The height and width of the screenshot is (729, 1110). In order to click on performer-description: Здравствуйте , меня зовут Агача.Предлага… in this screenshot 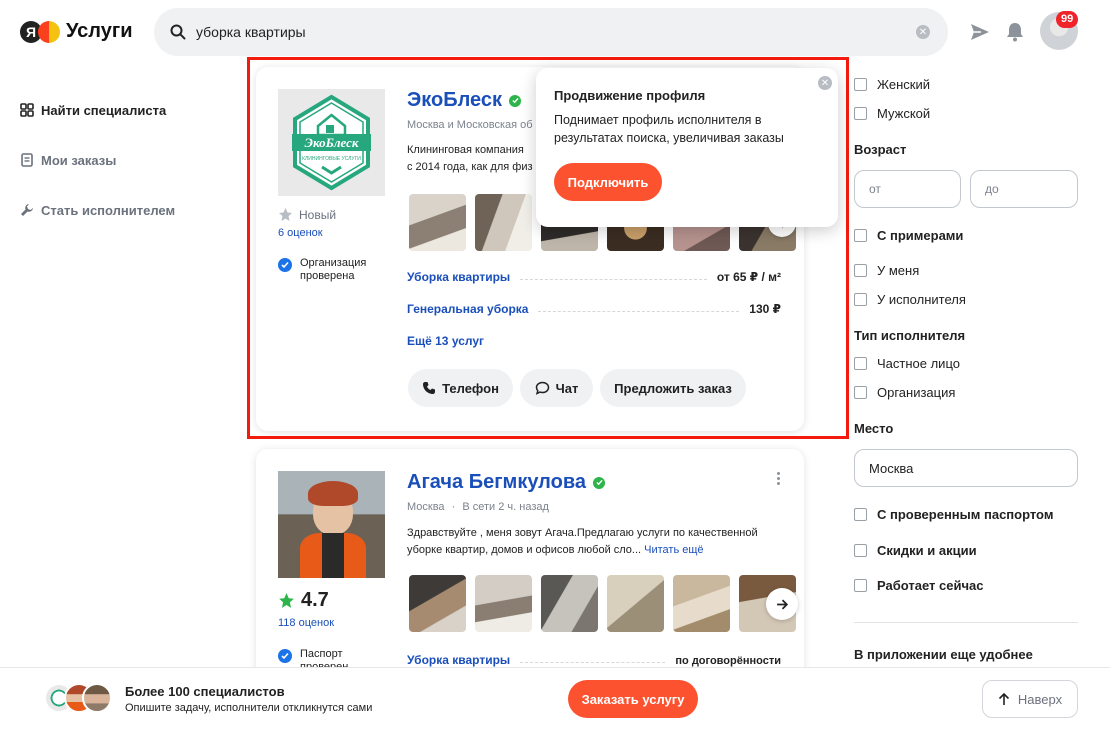, I will do `click(582, 542)`.